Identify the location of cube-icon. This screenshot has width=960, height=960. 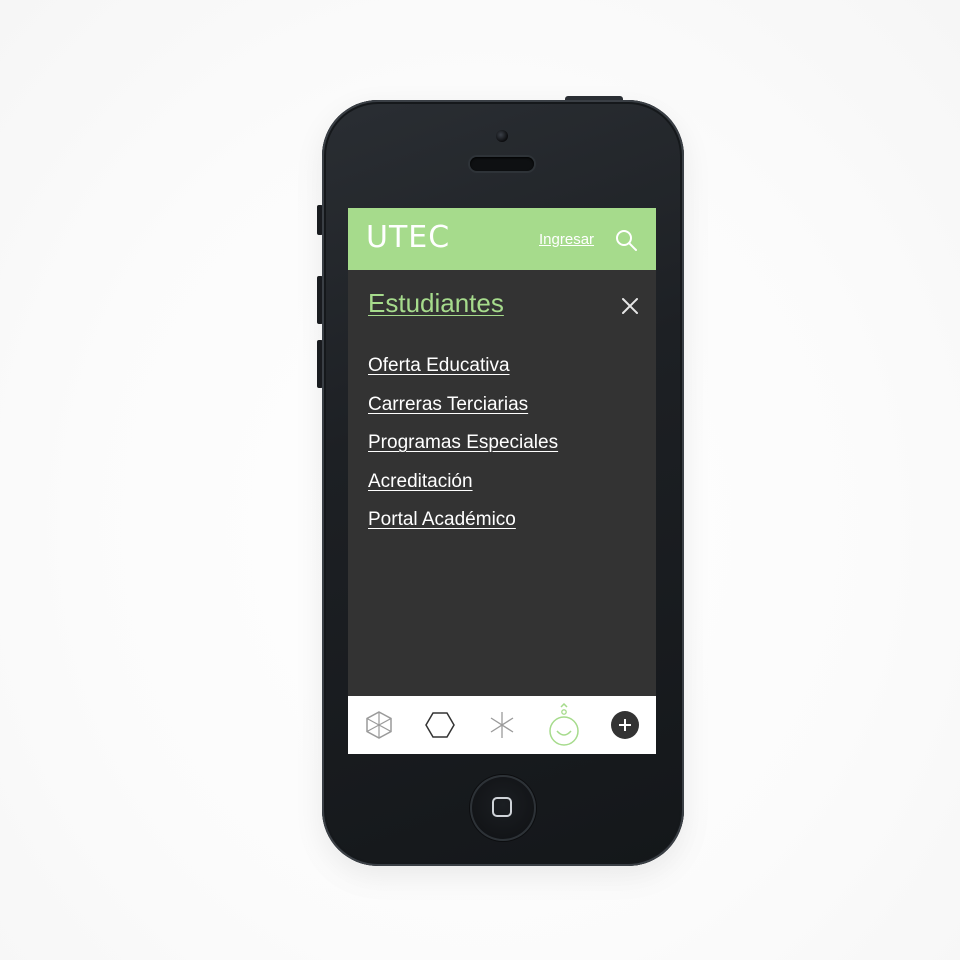
(379, 725).